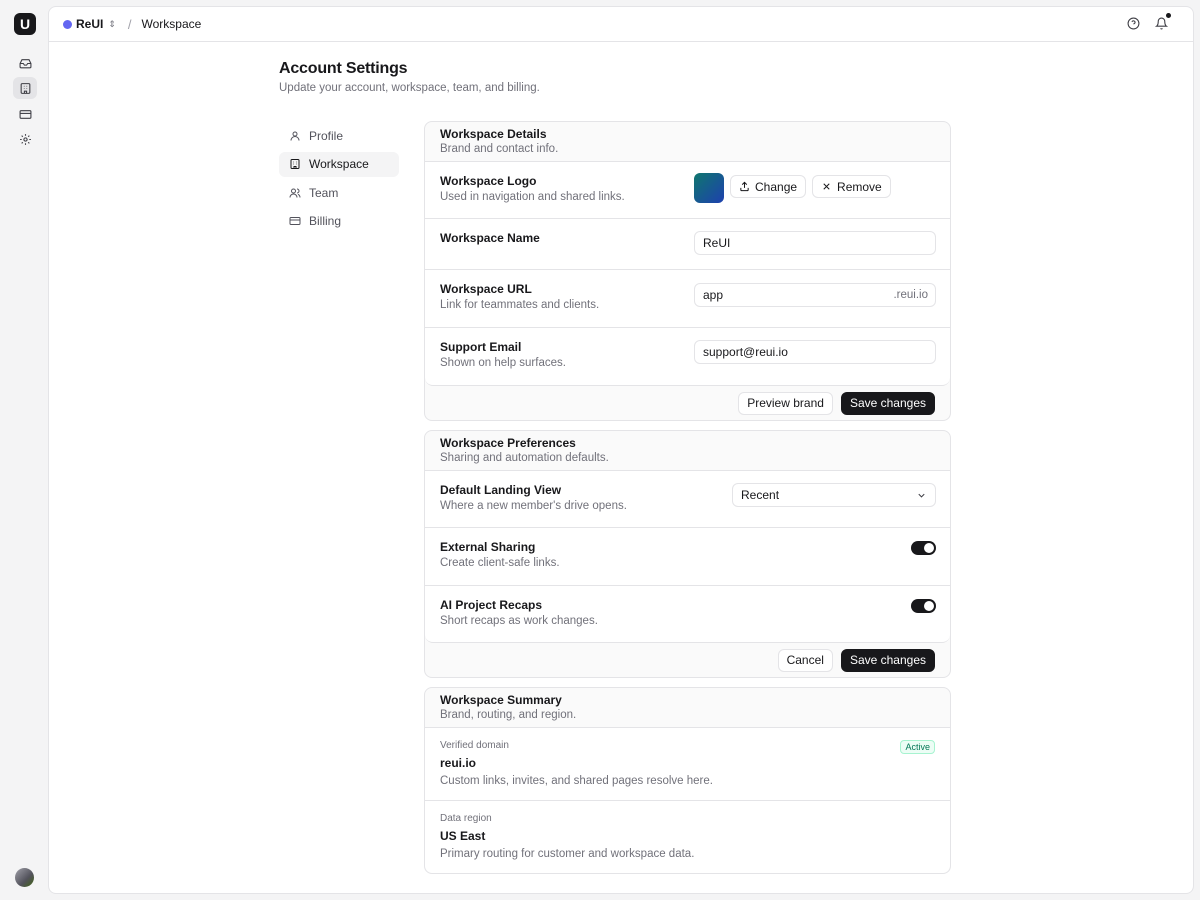  What do you see at coordinates (776, 186) in the screenshot?
I see `change-label: Change` at bounding box center [776, 186].